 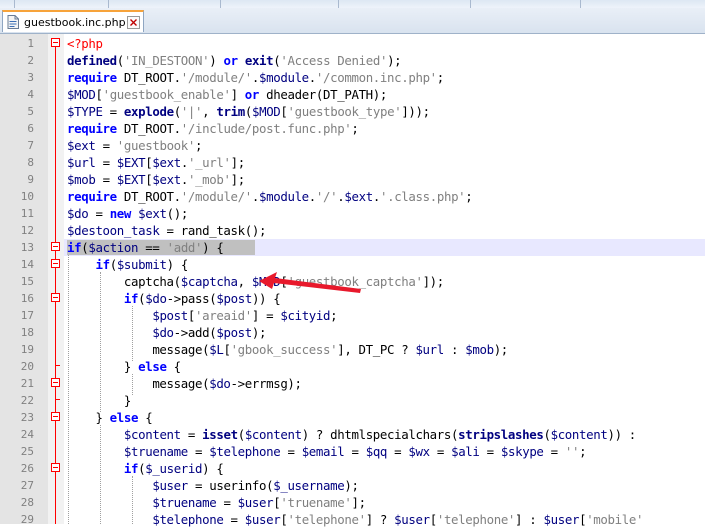 What do you see at coordinates (27, 281) in the screenshot?
I see `line-number: 15` at bounding box center [27, 281].